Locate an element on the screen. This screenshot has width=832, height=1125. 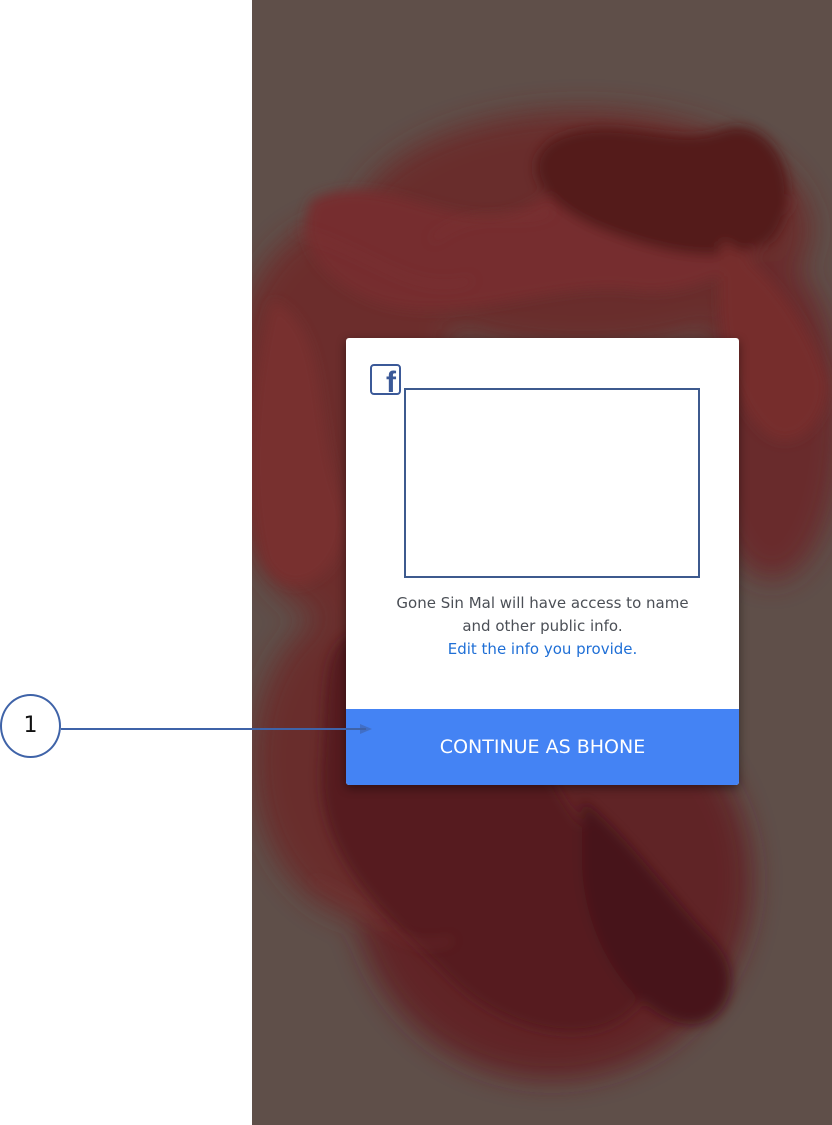
edit-info-link: Edit the info you provide. is located at coordinates (543, 649).